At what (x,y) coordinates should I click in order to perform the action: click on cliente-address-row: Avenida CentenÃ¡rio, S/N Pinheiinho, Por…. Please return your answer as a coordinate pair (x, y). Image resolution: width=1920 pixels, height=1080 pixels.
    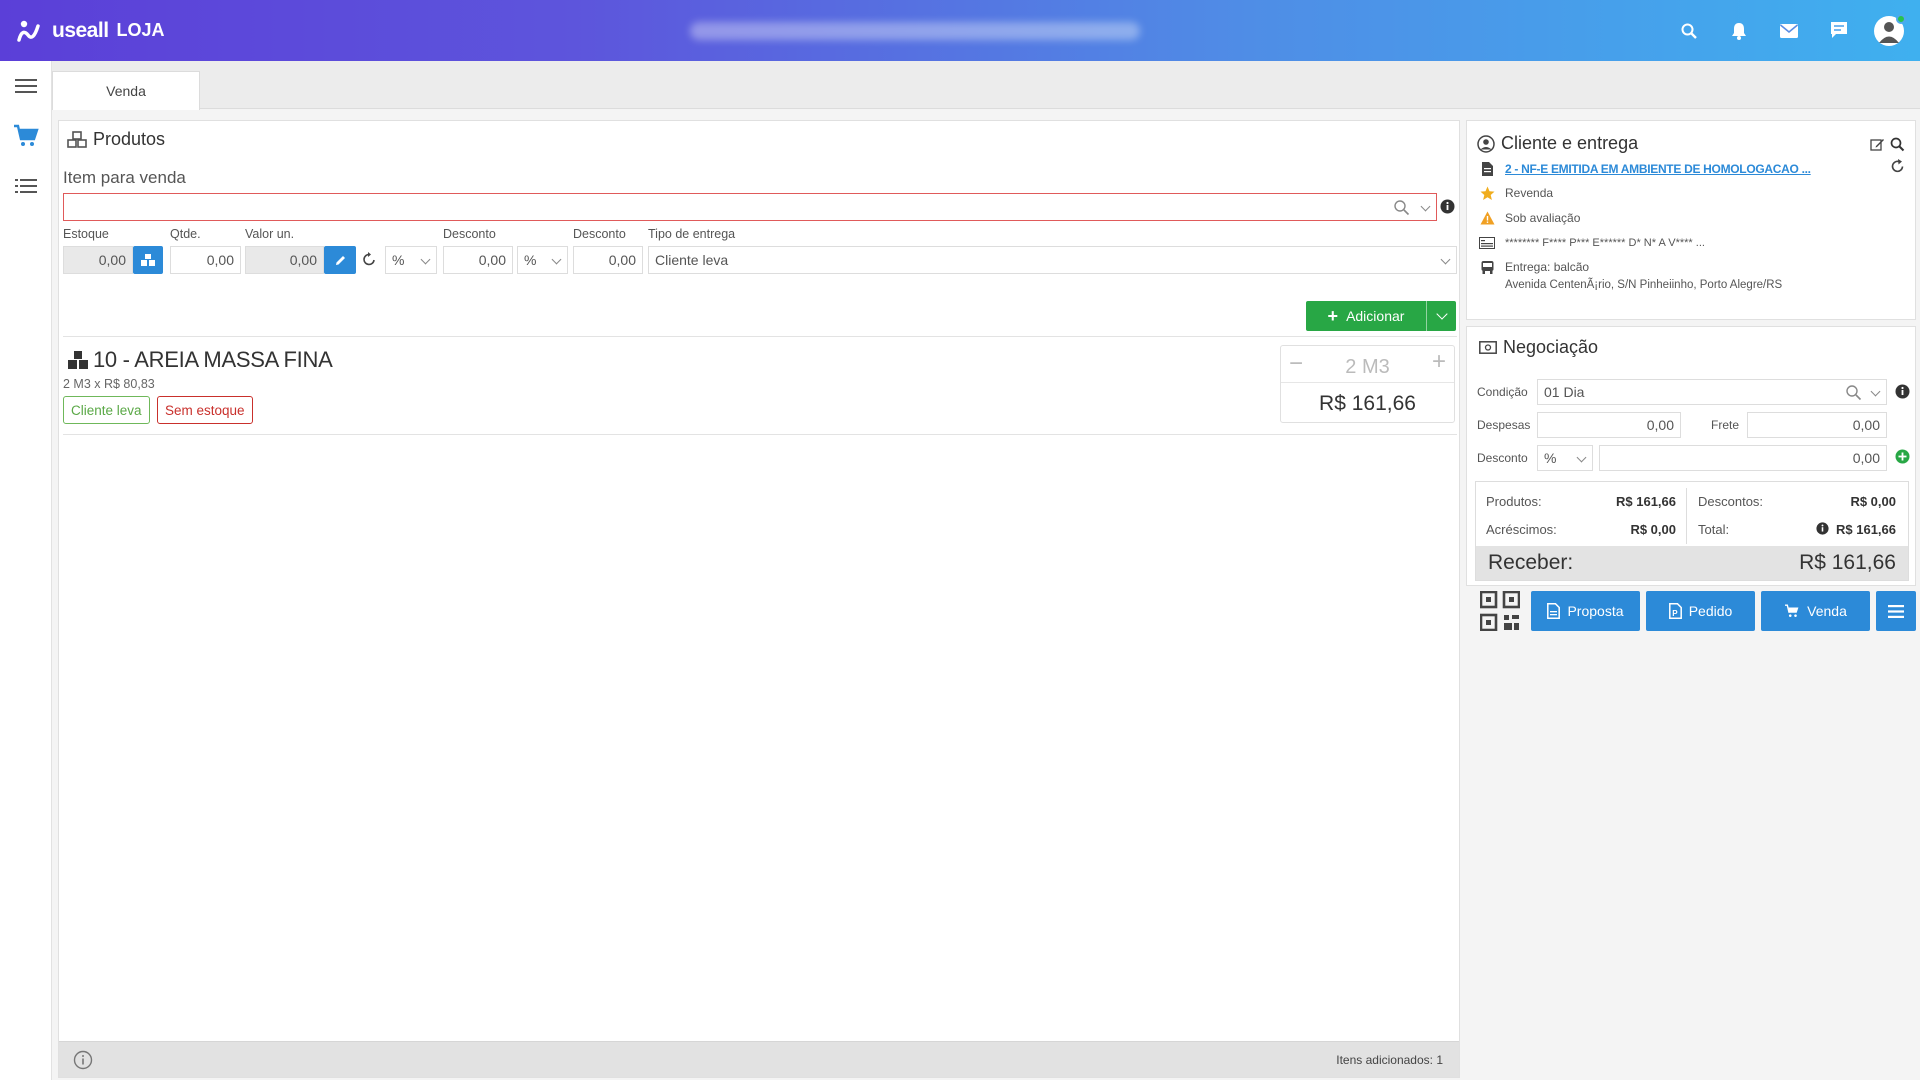
    Looking at the image, I should click on (1643, 285).